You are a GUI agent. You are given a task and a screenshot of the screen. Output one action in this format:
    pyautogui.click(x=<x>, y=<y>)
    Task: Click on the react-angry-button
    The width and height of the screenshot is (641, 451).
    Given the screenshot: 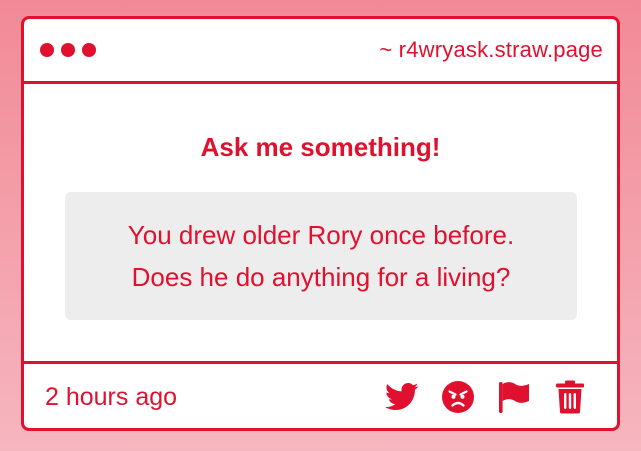 What is the action you would take?
    pyautogui.click(x=458, y=397)
    